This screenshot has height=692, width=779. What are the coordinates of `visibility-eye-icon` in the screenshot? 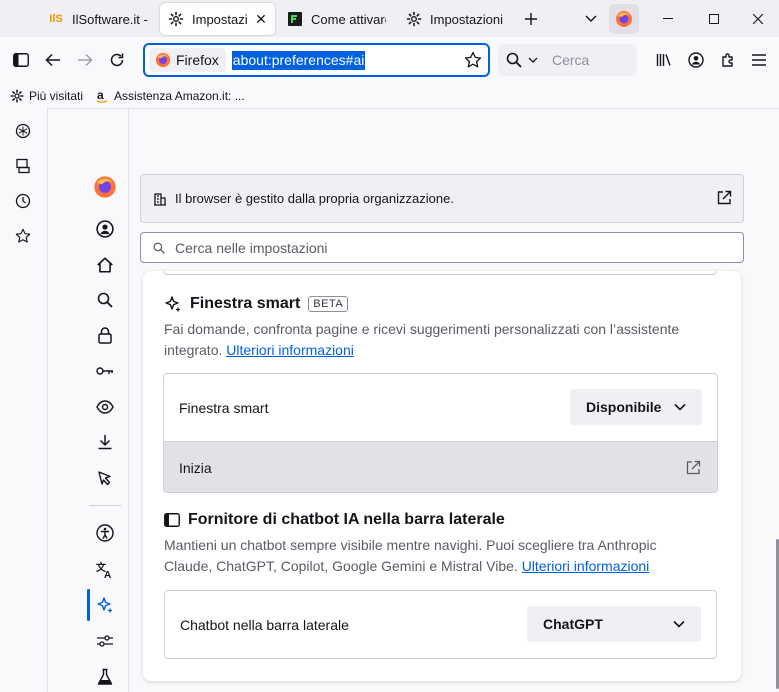 It's located at (105, 407).